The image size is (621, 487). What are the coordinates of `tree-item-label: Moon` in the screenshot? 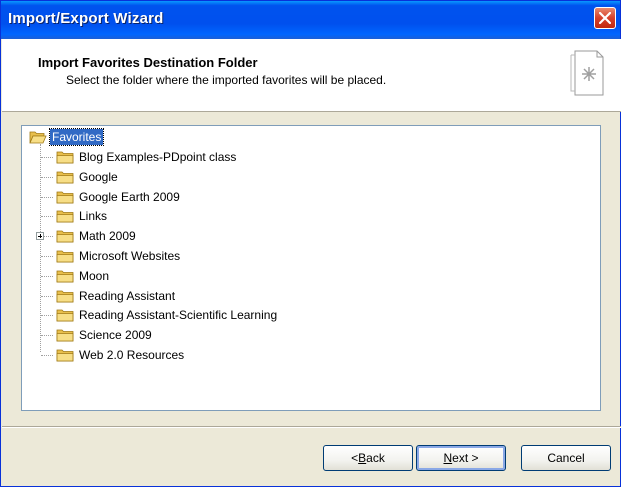 It's located at (94, 275).